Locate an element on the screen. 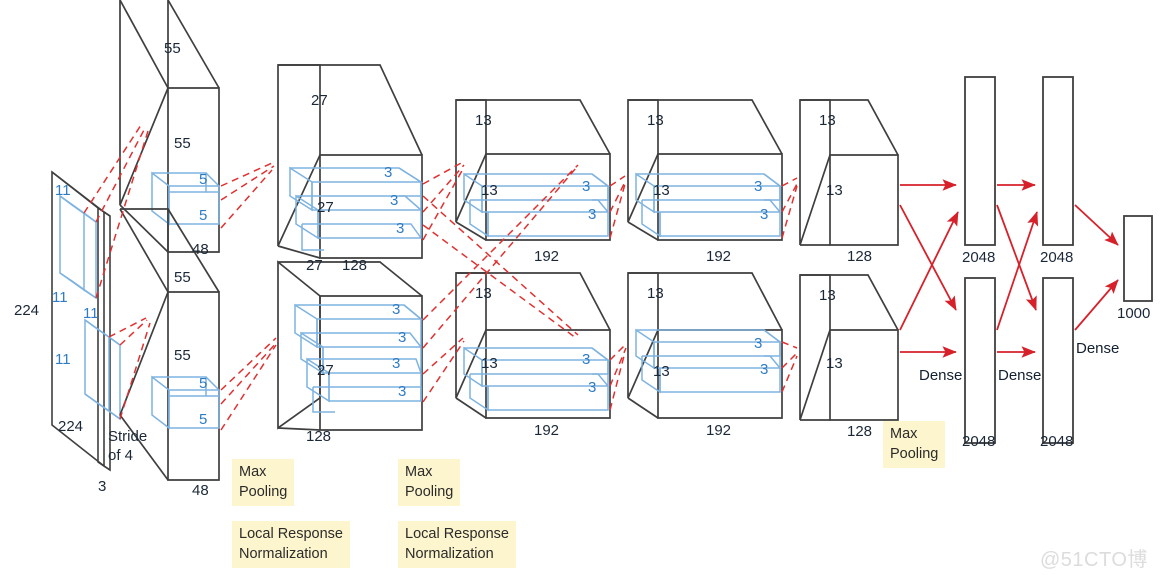 The width and height of the screenshot is (1163, 575). conv4-top-kernel-label-1: 3 is located at coordinates (758, 186).